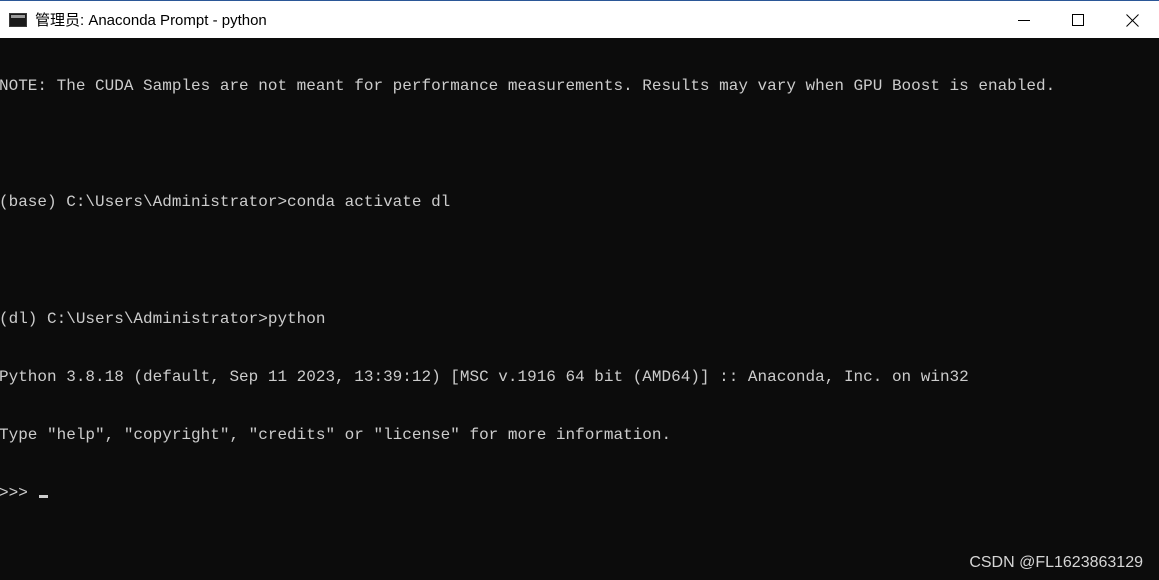  I want to click on minimize-button, so click(1024, 20).